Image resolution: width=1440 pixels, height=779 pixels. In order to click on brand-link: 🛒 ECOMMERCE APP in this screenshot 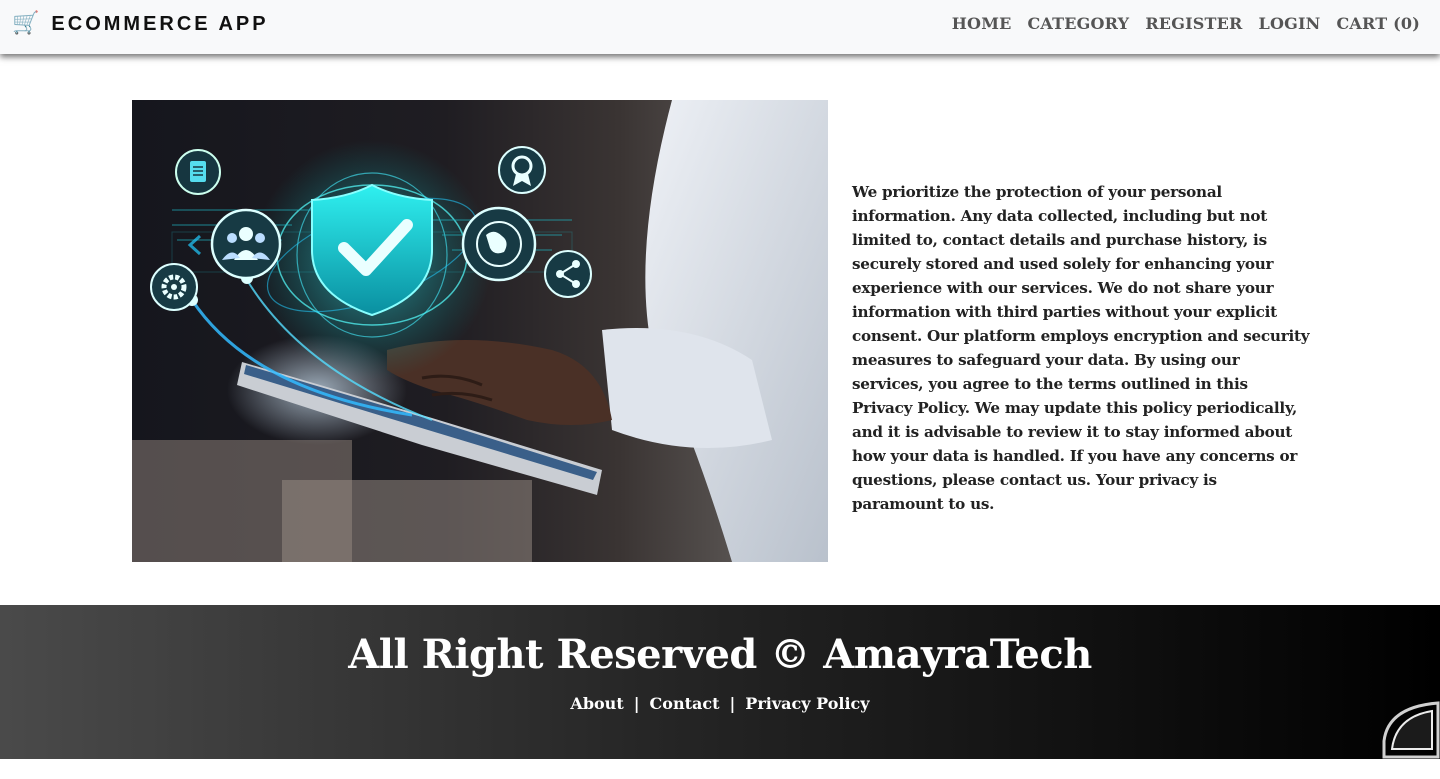, I will do `click(140, 24)`.